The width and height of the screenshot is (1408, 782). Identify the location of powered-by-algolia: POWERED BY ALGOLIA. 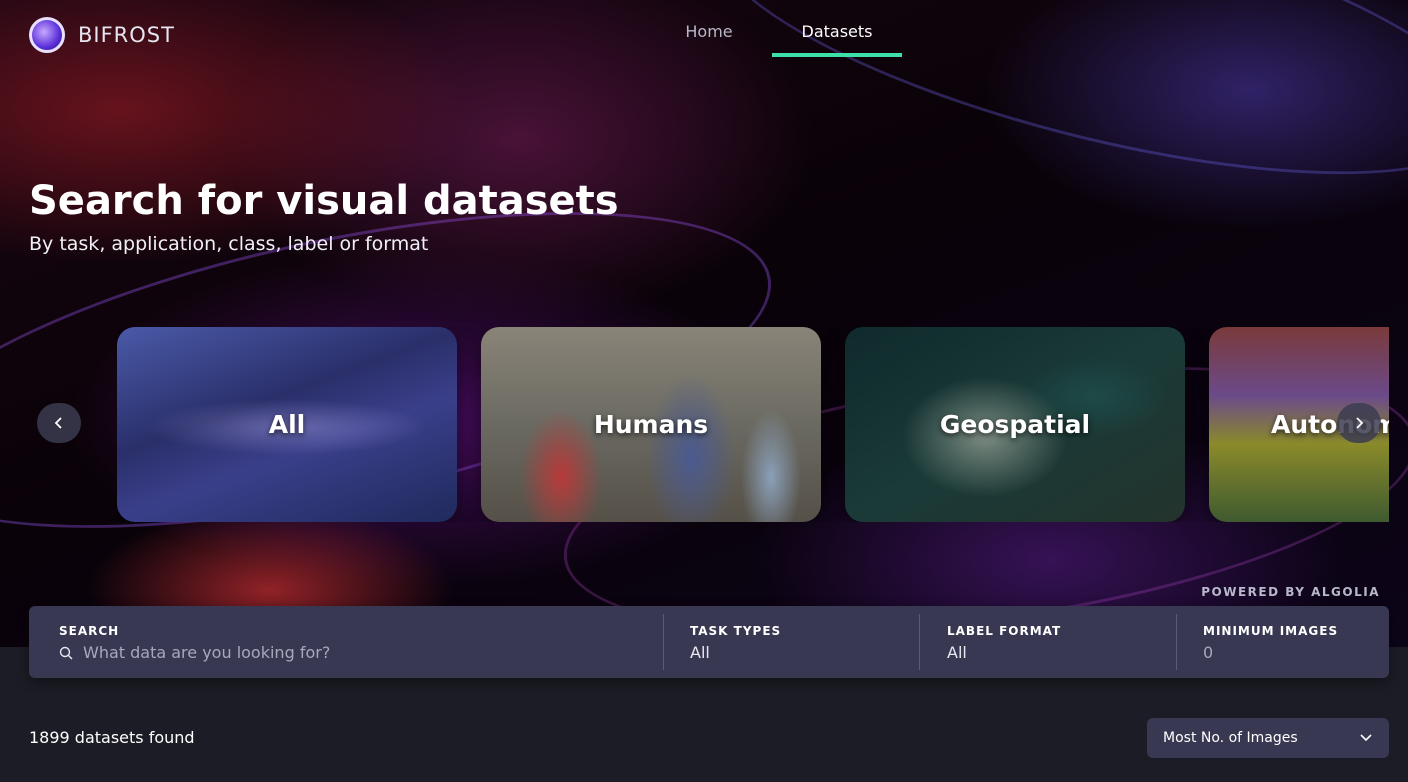
(1270, 592).